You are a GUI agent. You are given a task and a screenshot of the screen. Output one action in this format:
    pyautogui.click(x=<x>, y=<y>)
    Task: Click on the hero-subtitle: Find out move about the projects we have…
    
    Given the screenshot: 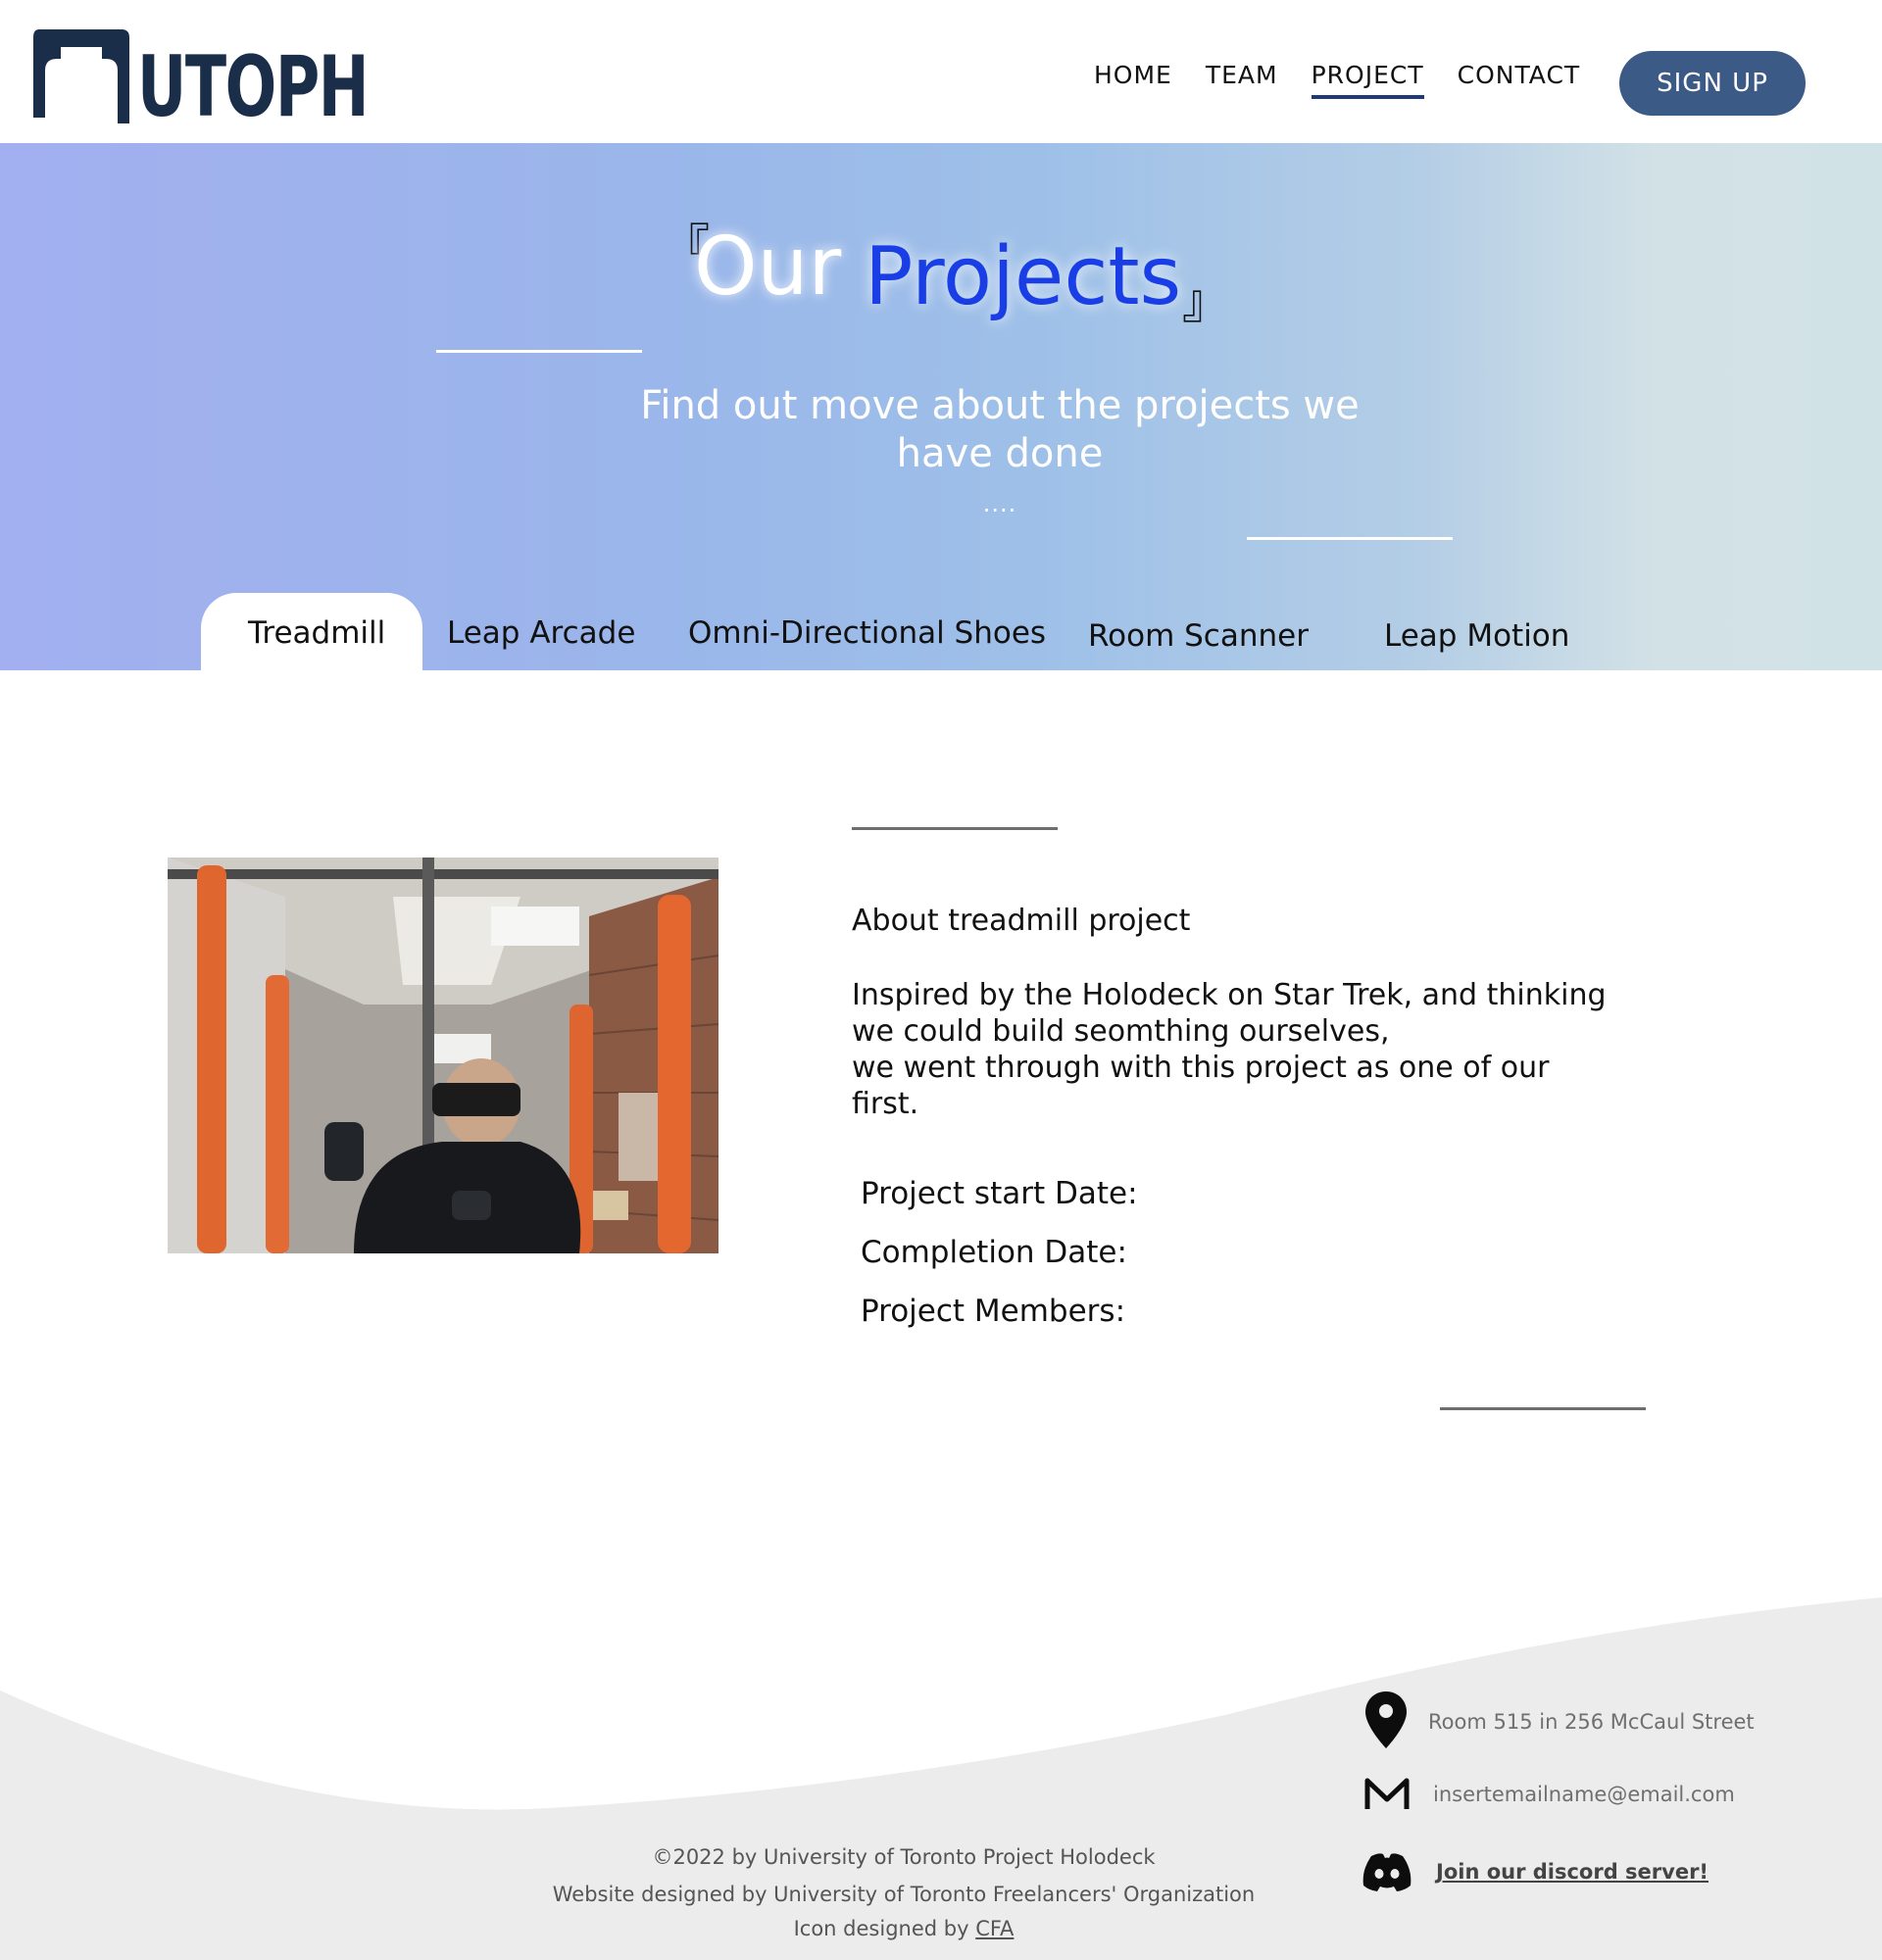 What is the action you would take?
    pyautogui.click(x=1000, y=429)
    